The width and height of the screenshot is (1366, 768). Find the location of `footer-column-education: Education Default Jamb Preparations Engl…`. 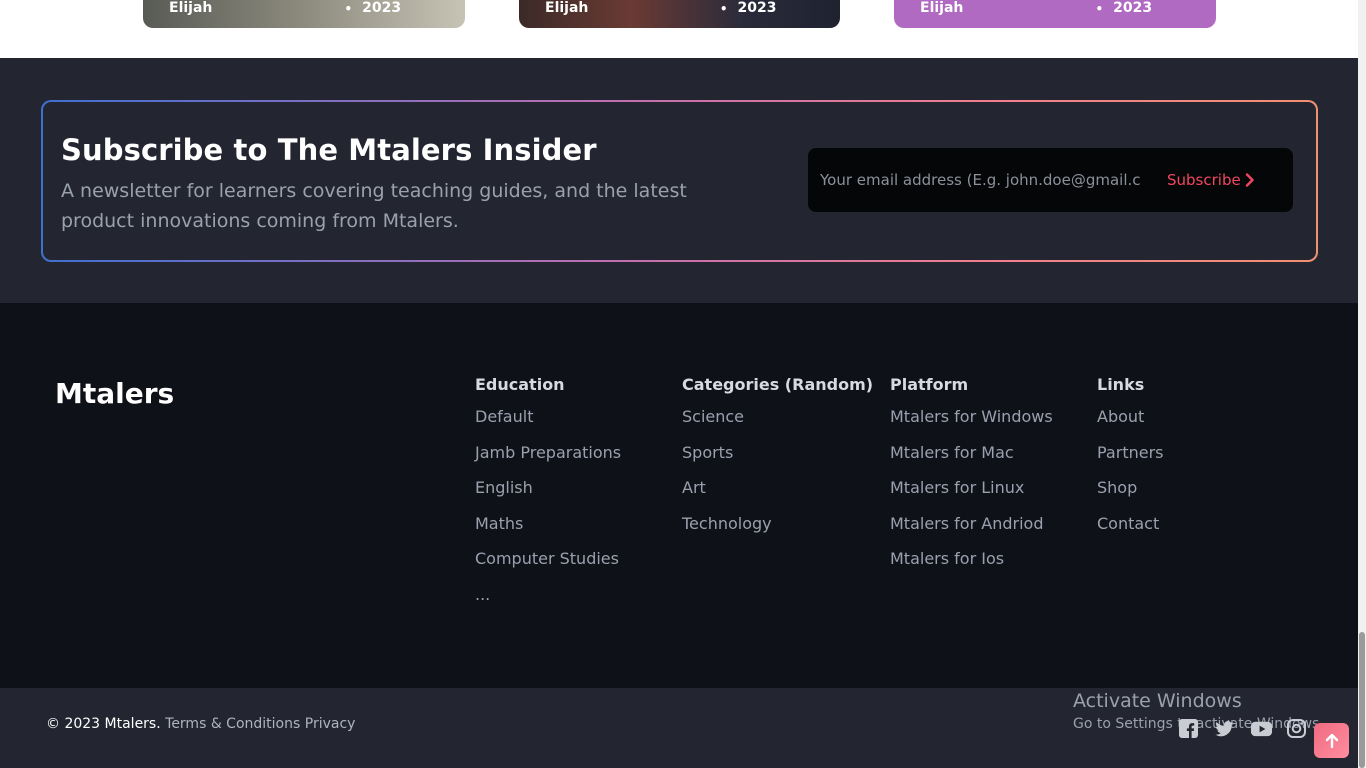

footer-column-education: Education Default Jamb Preparations Engl… is located at coordinates (548, 498).